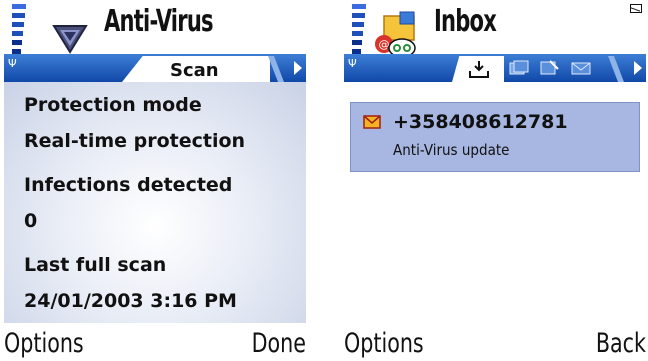  Describe the element at coordinates (621, 343) in the screenshot. I see `back-softkey: Back` at that location.